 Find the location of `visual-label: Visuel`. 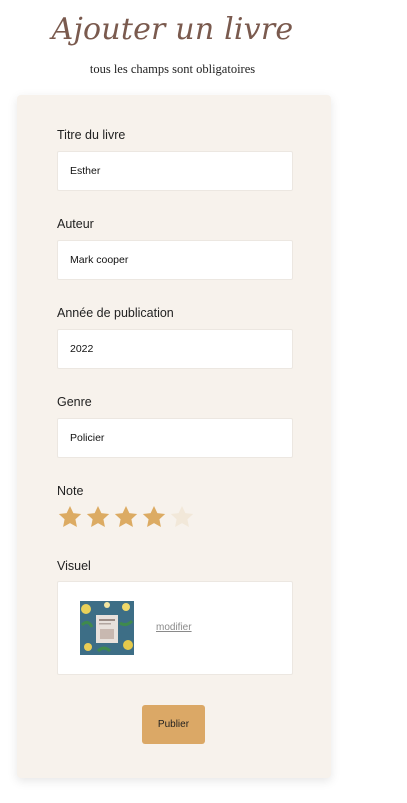

visual-label: Visuel is located at coordinates (74, 566).